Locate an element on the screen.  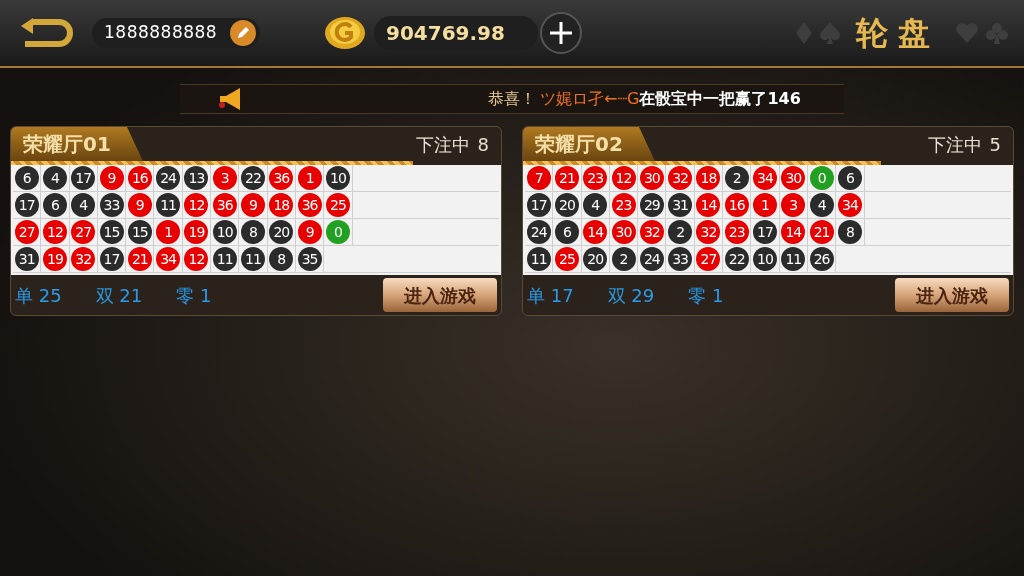
club-suit-icon is located at coordinates (997, 33).